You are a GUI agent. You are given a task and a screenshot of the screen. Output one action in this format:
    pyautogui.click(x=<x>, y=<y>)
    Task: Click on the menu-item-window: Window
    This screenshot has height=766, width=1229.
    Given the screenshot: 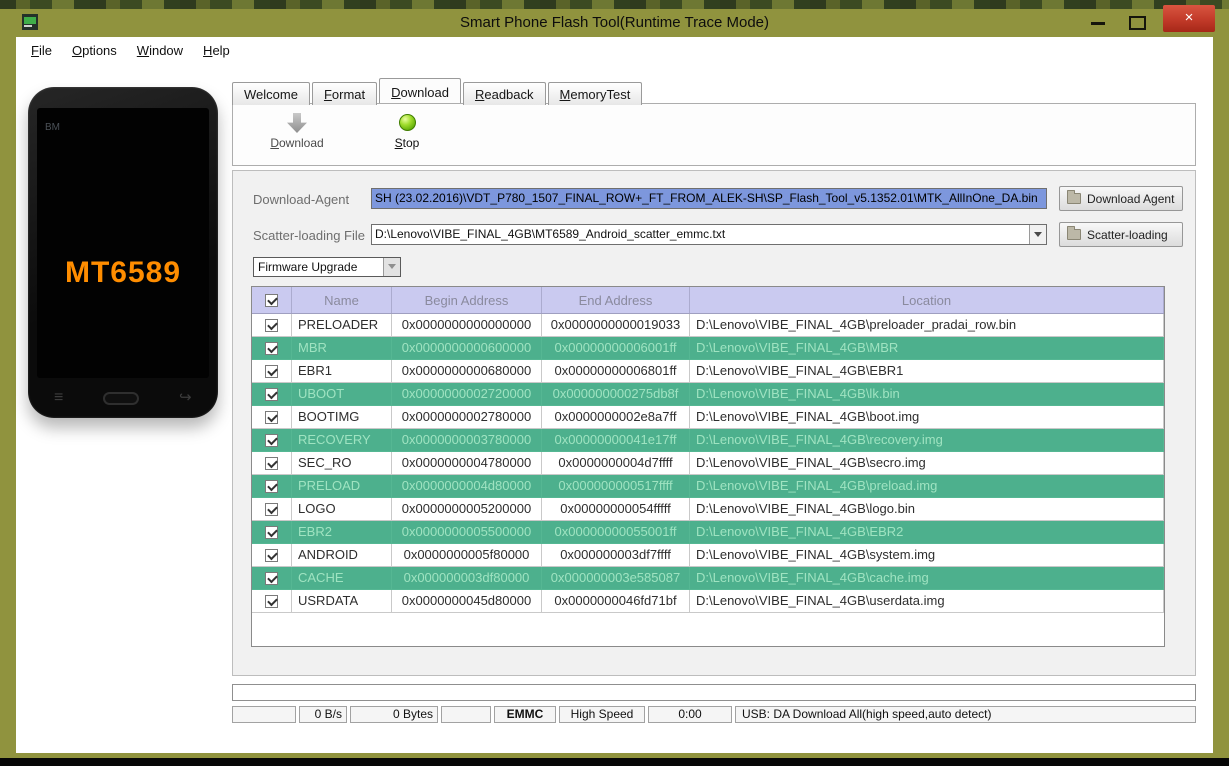 What is the action you would take?
    pyautogui.click(x=160, y=49)
    